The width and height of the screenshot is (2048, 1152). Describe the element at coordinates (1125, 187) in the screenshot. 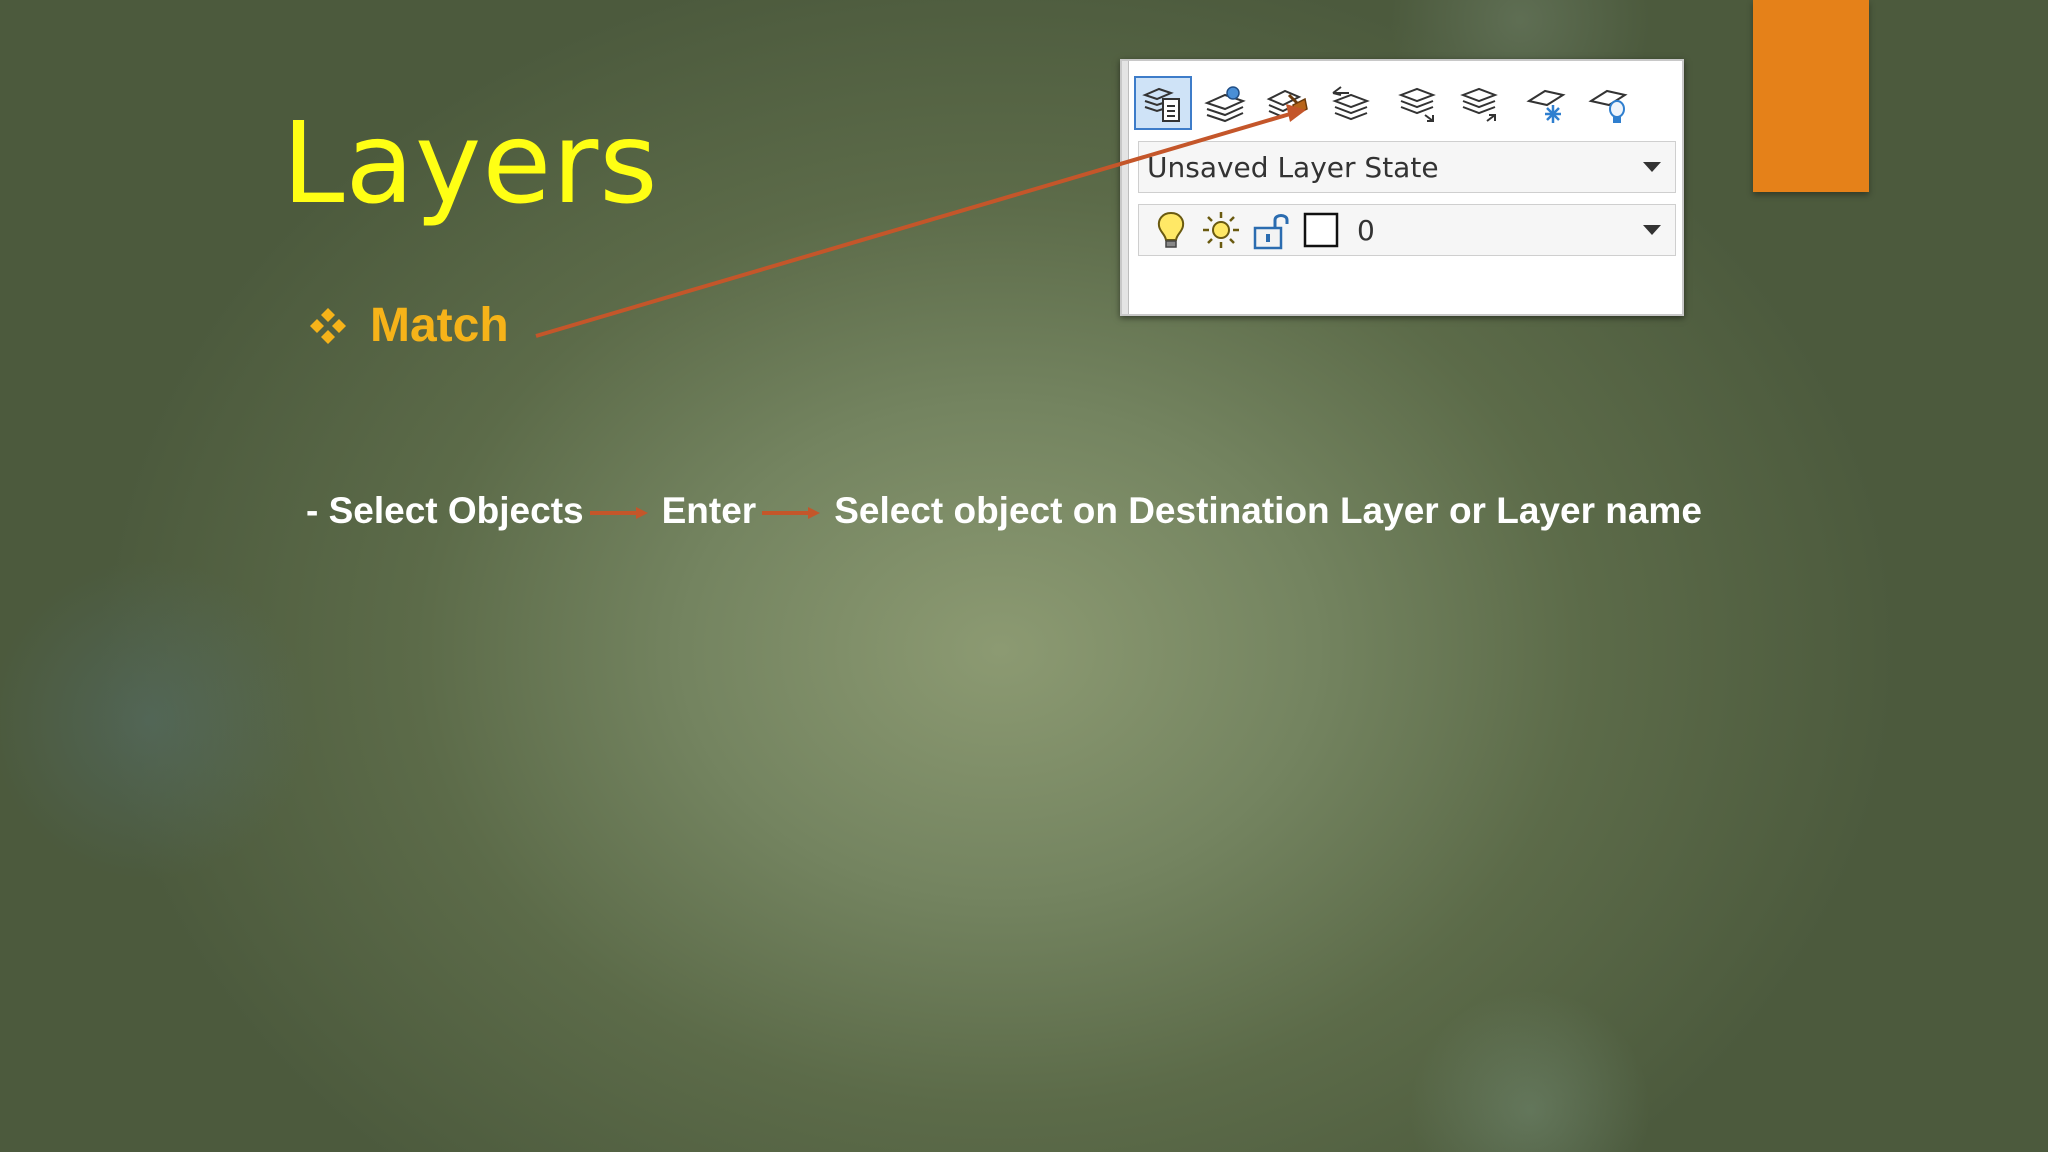

I see `panel-edge` at that location.